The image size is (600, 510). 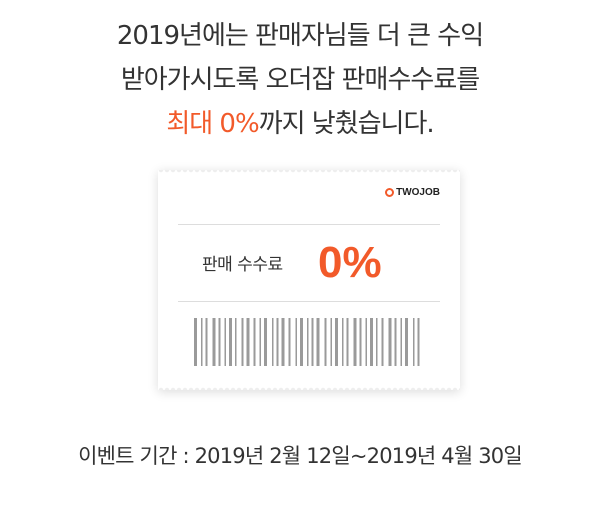 I want to click on perforated-edge-bottom, so click(x=309, y=388).